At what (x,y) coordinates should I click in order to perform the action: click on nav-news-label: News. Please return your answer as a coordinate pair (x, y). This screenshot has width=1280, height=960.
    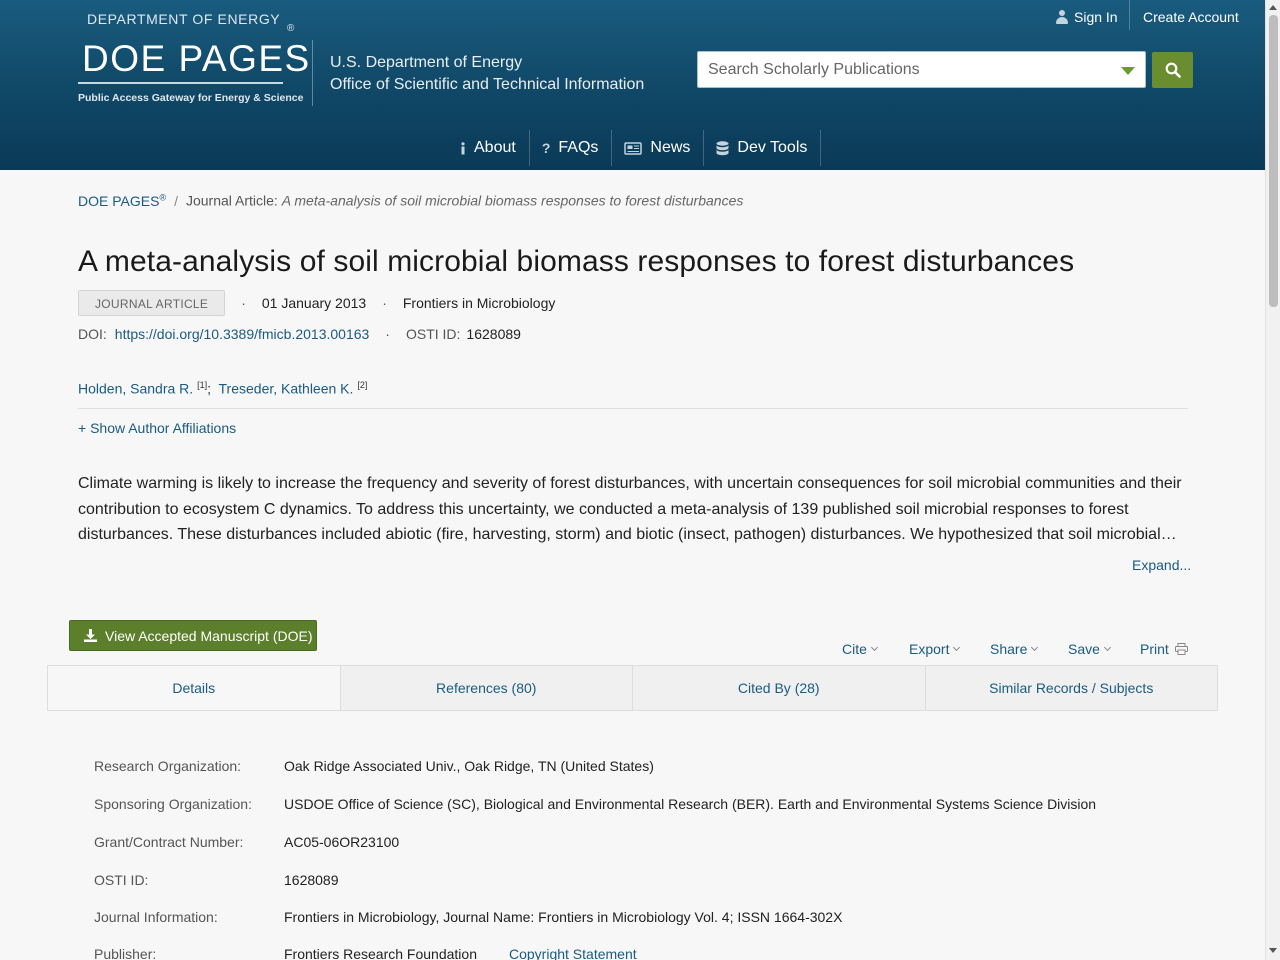
    Looking at the image, I should click on (670, 147).